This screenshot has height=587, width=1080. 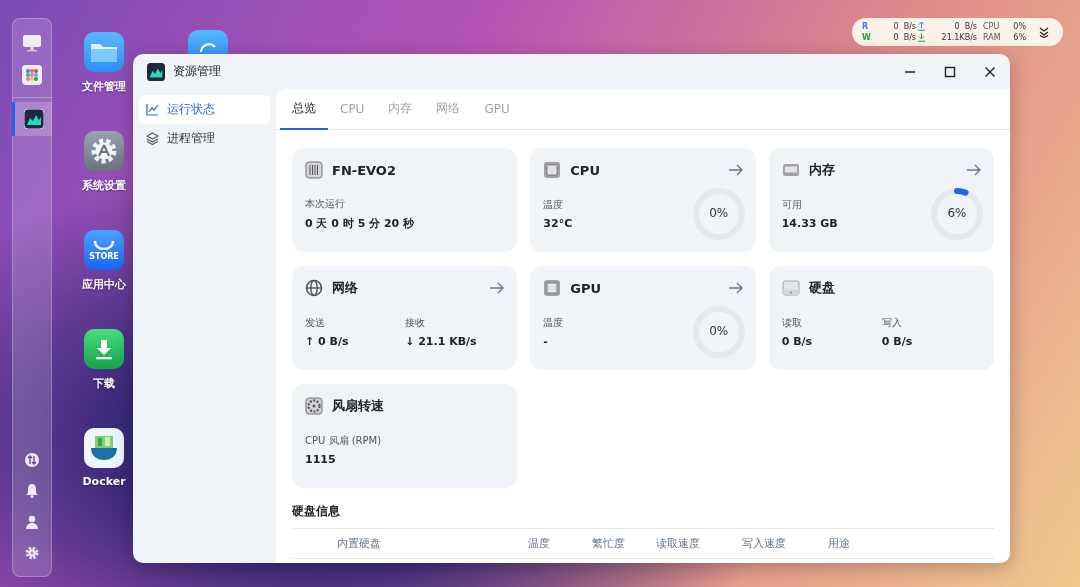 I want to click on network-rate: 0 B/s, so click(x=965, y=26).